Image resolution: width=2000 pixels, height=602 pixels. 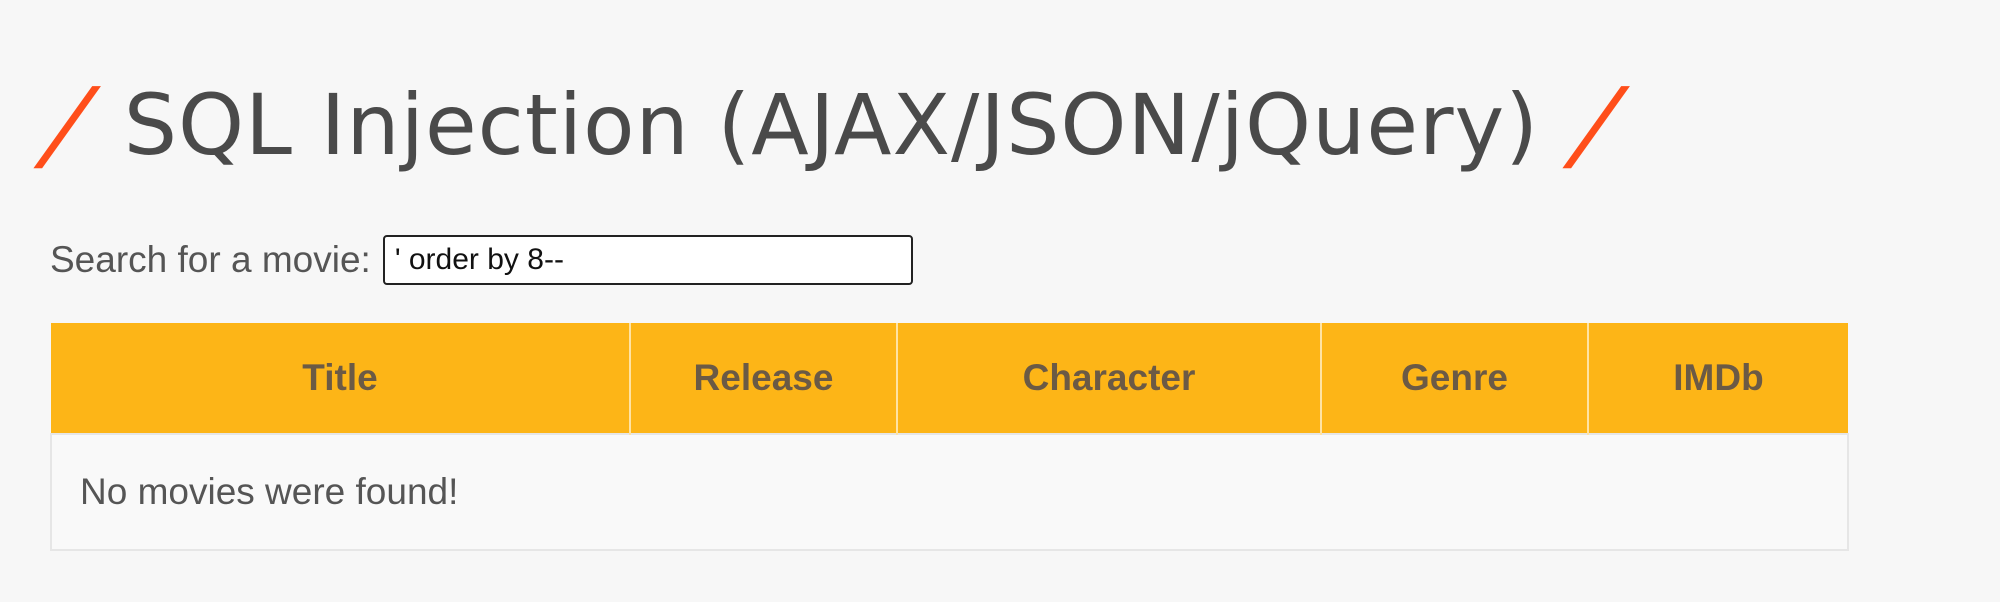 What do you see at coordinates (1455, 378) in the screenshot?
I see `column-header-genre: Genre` at bounding box center [1455, 378].